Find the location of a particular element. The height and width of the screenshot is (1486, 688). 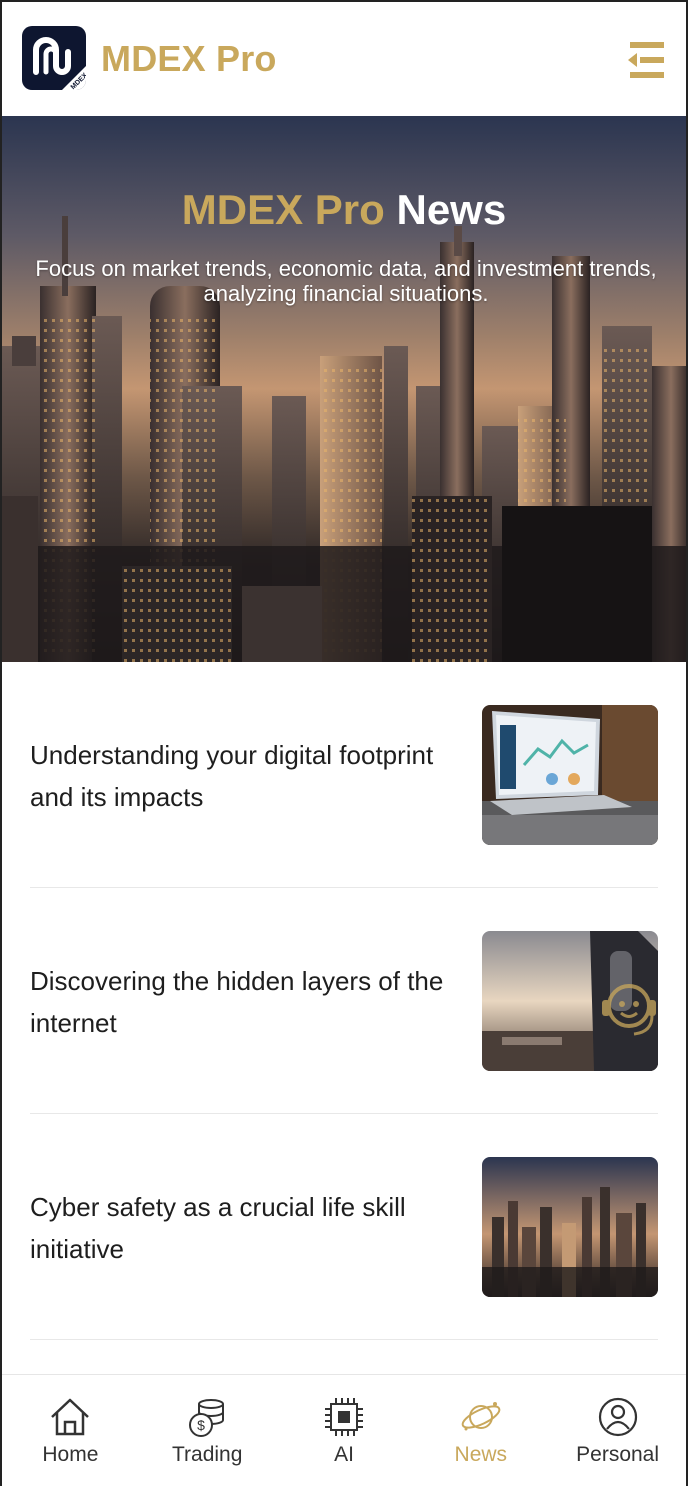

tab-label: Home is located at coordinates (70, 1454).